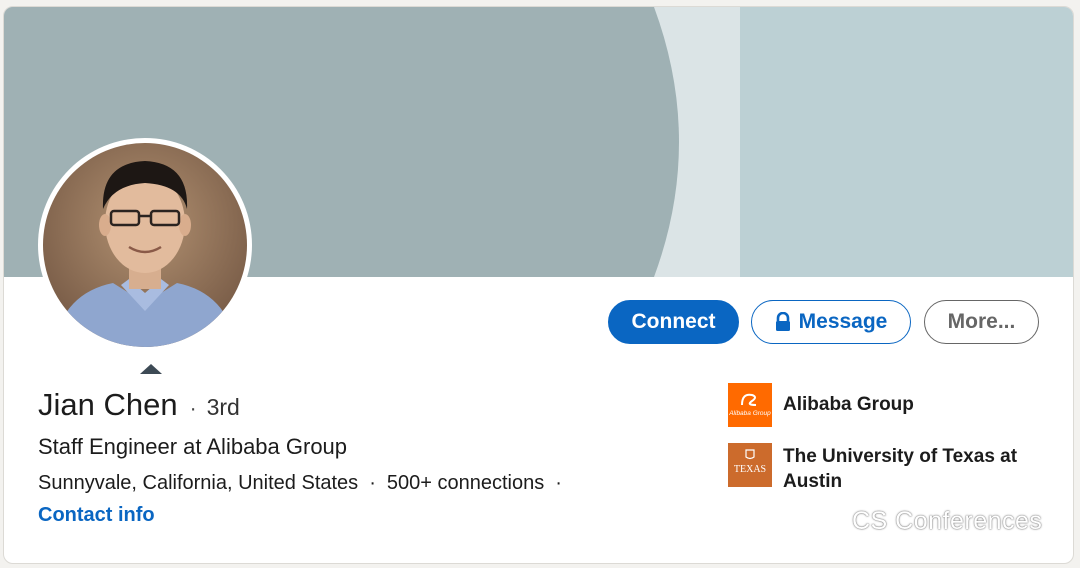  Describe the element at coordinates (151, 369) in the screenshot. I see `photo-caret-indicator` at that location.